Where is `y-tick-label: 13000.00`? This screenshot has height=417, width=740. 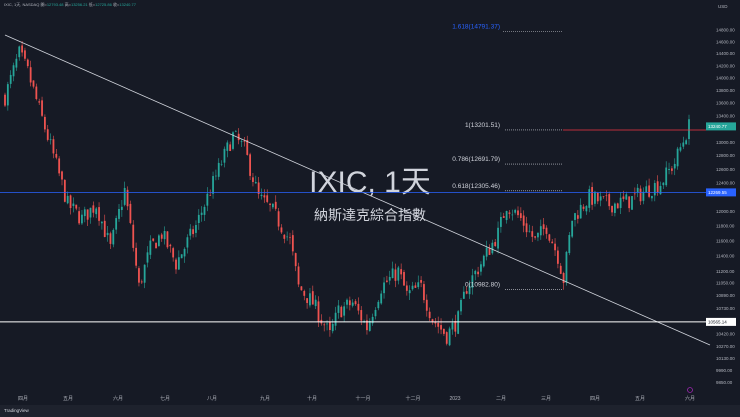
y-tick-label: 13000.00 is located at coordinates (725, 142).